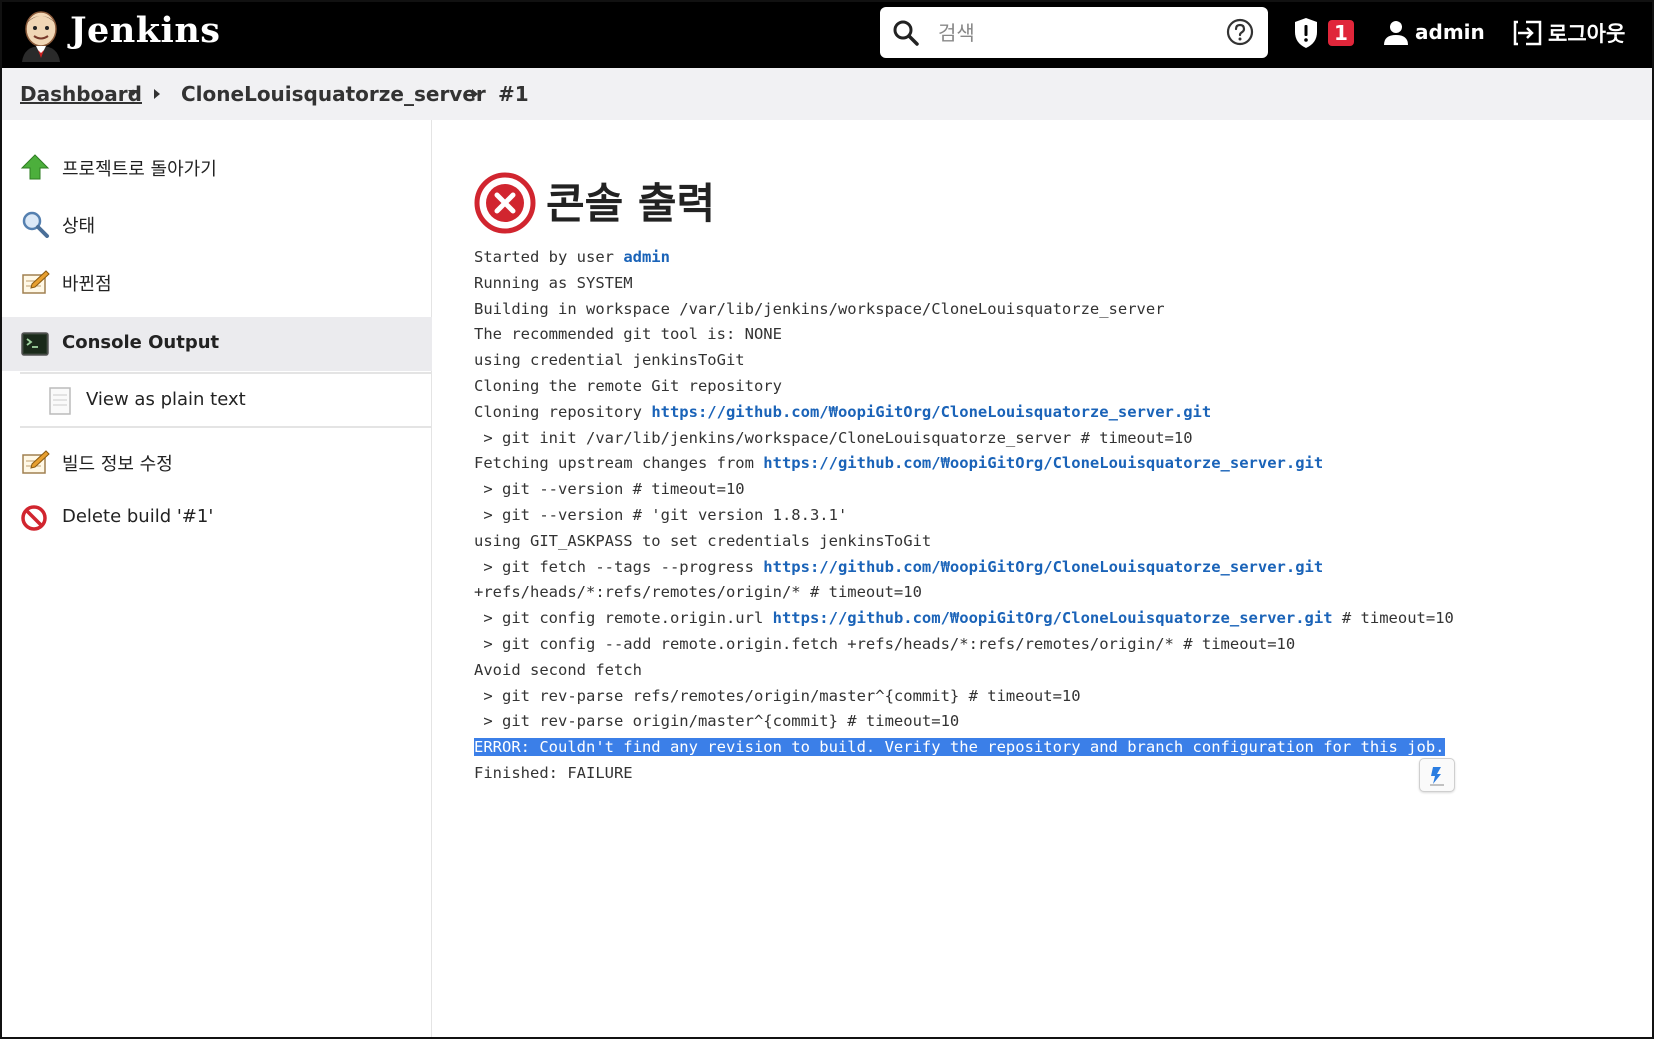  Describe the element at coordinates (563, 411) in the screenshot. I see `console-text: Cloning repository` at that location.